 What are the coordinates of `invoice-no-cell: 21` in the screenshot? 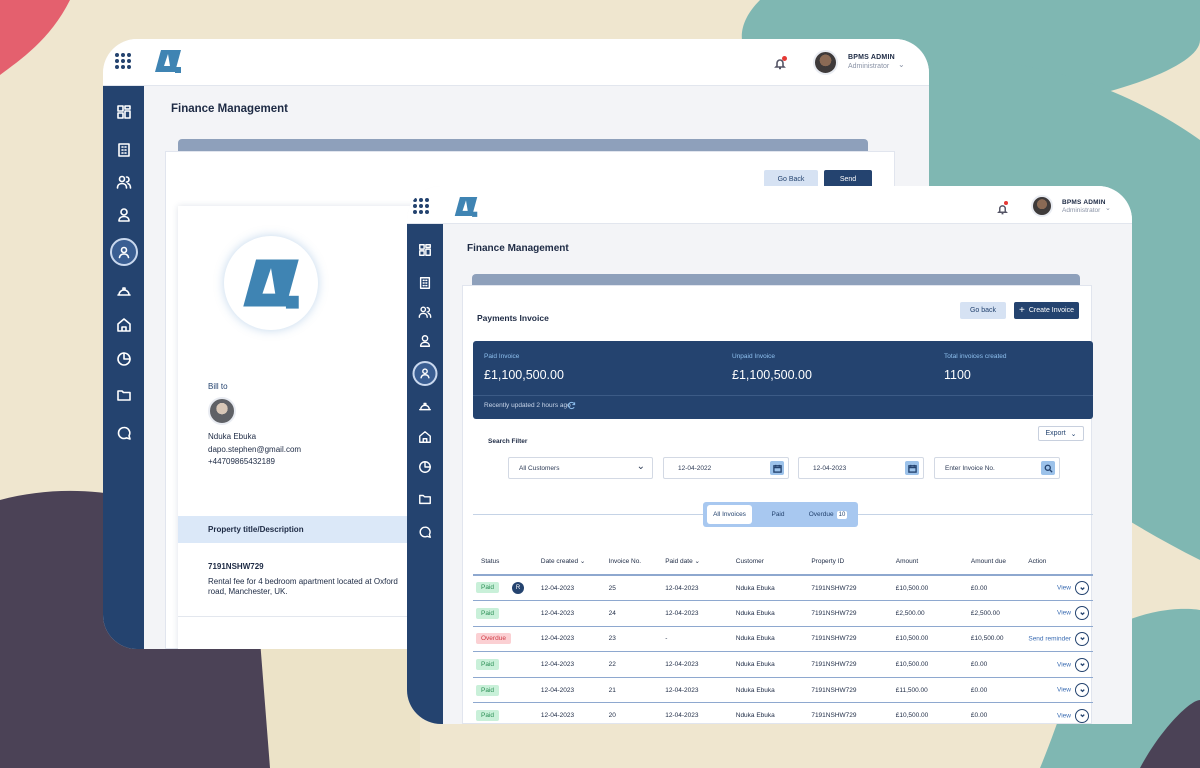 It's located at (637, 690).